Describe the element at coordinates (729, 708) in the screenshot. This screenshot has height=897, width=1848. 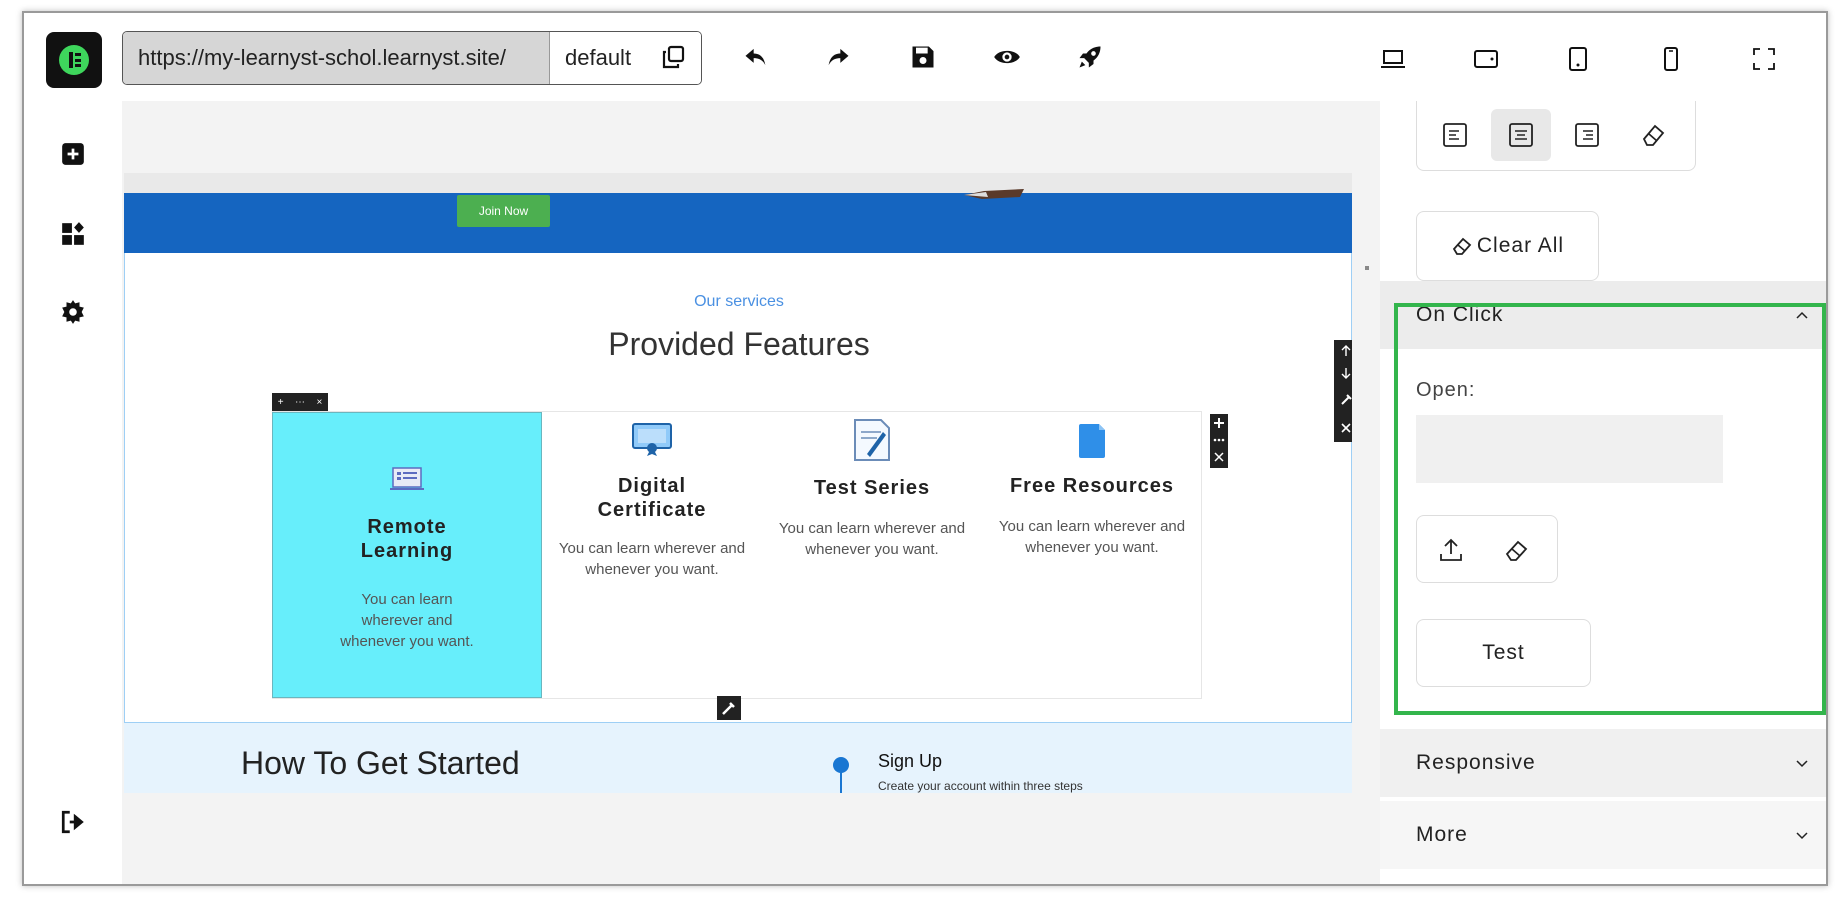
I see `wrench-icon` at that location.